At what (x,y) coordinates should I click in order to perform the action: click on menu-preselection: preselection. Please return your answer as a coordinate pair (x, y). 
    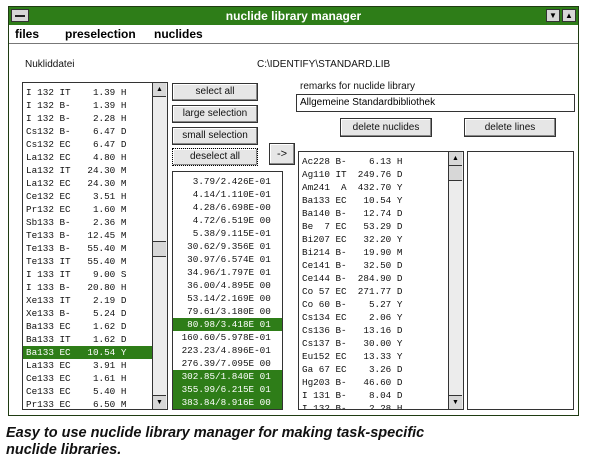
    Looking at the image, I should click on (100, 34).